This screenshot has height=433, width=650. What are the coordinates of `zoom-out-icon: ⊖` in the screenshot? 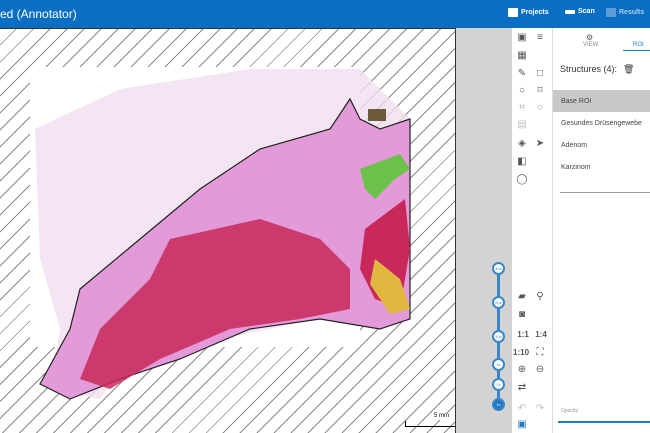 It's located at (540, 370).